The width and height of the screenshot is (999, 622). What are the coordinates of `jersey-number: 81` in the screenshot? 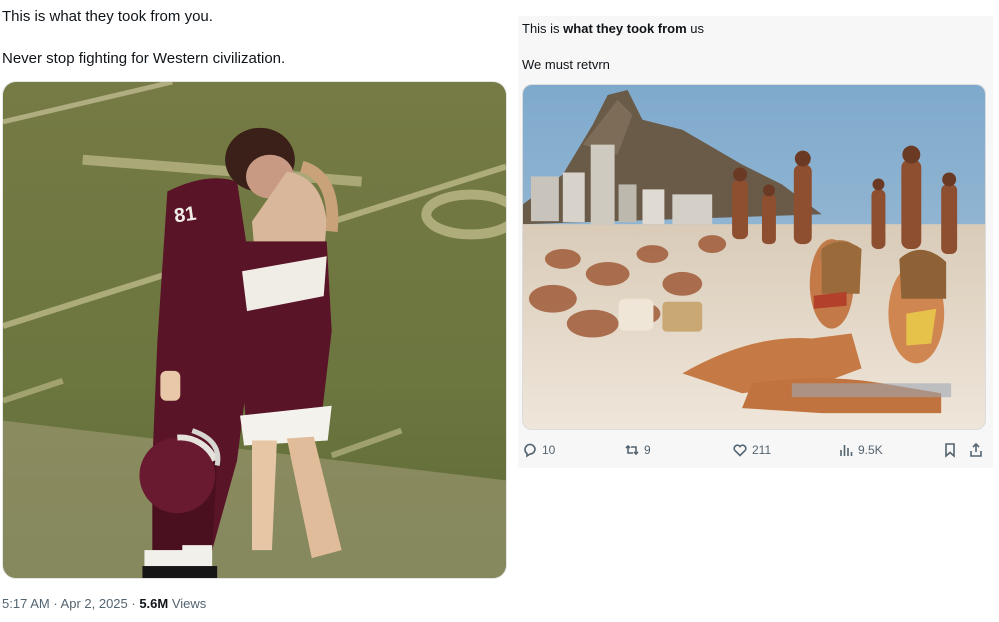 It's located at (185, 215).